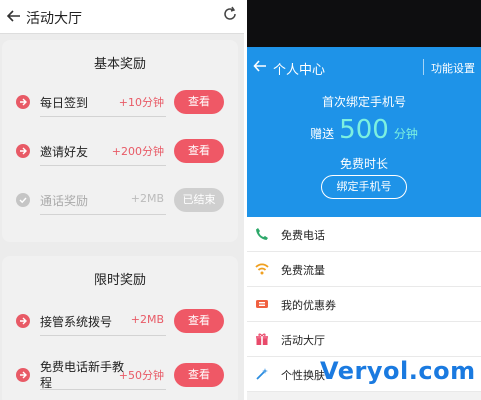 The height and width of the screenshot is (400, 481). What do you see at coordinates (364, 304) in the screenshot?
I see `menu-item-coupons: 我的优惠券` at bounding box center [364, 304].